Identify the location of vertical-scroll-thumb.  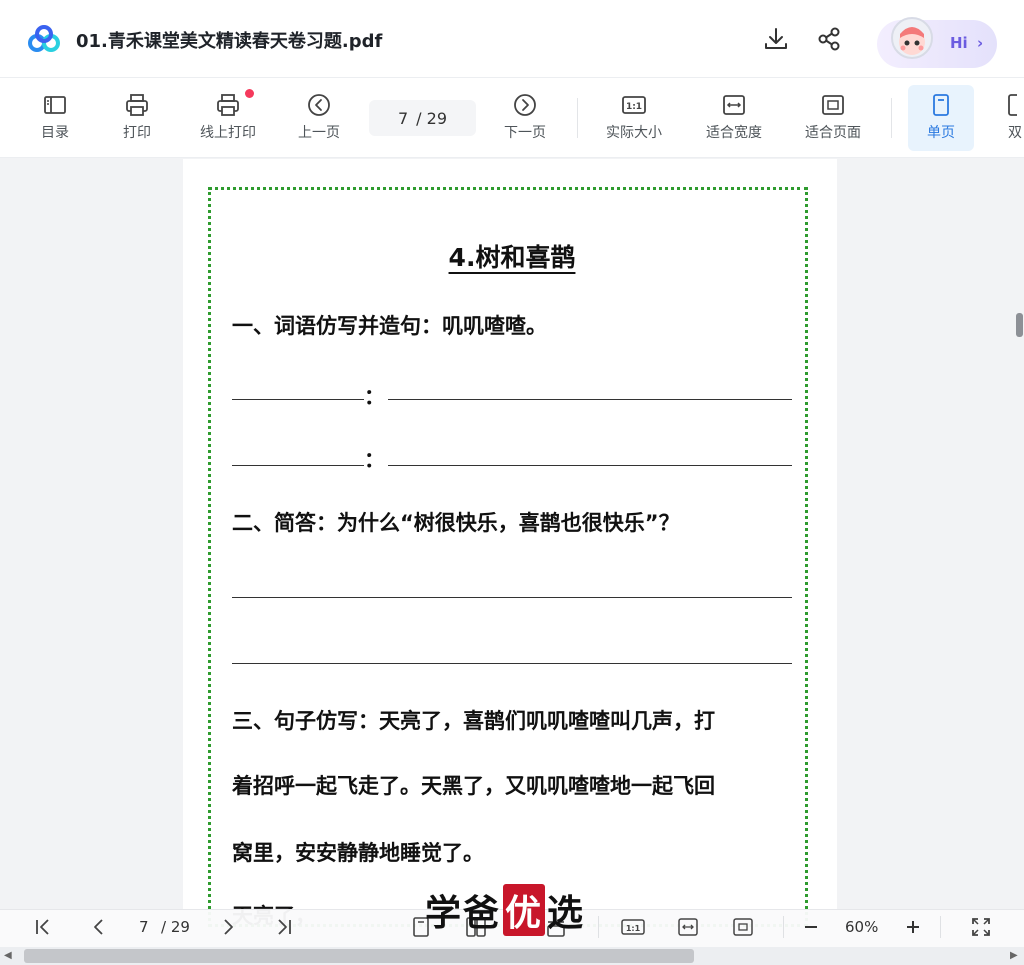
(1019, 325).